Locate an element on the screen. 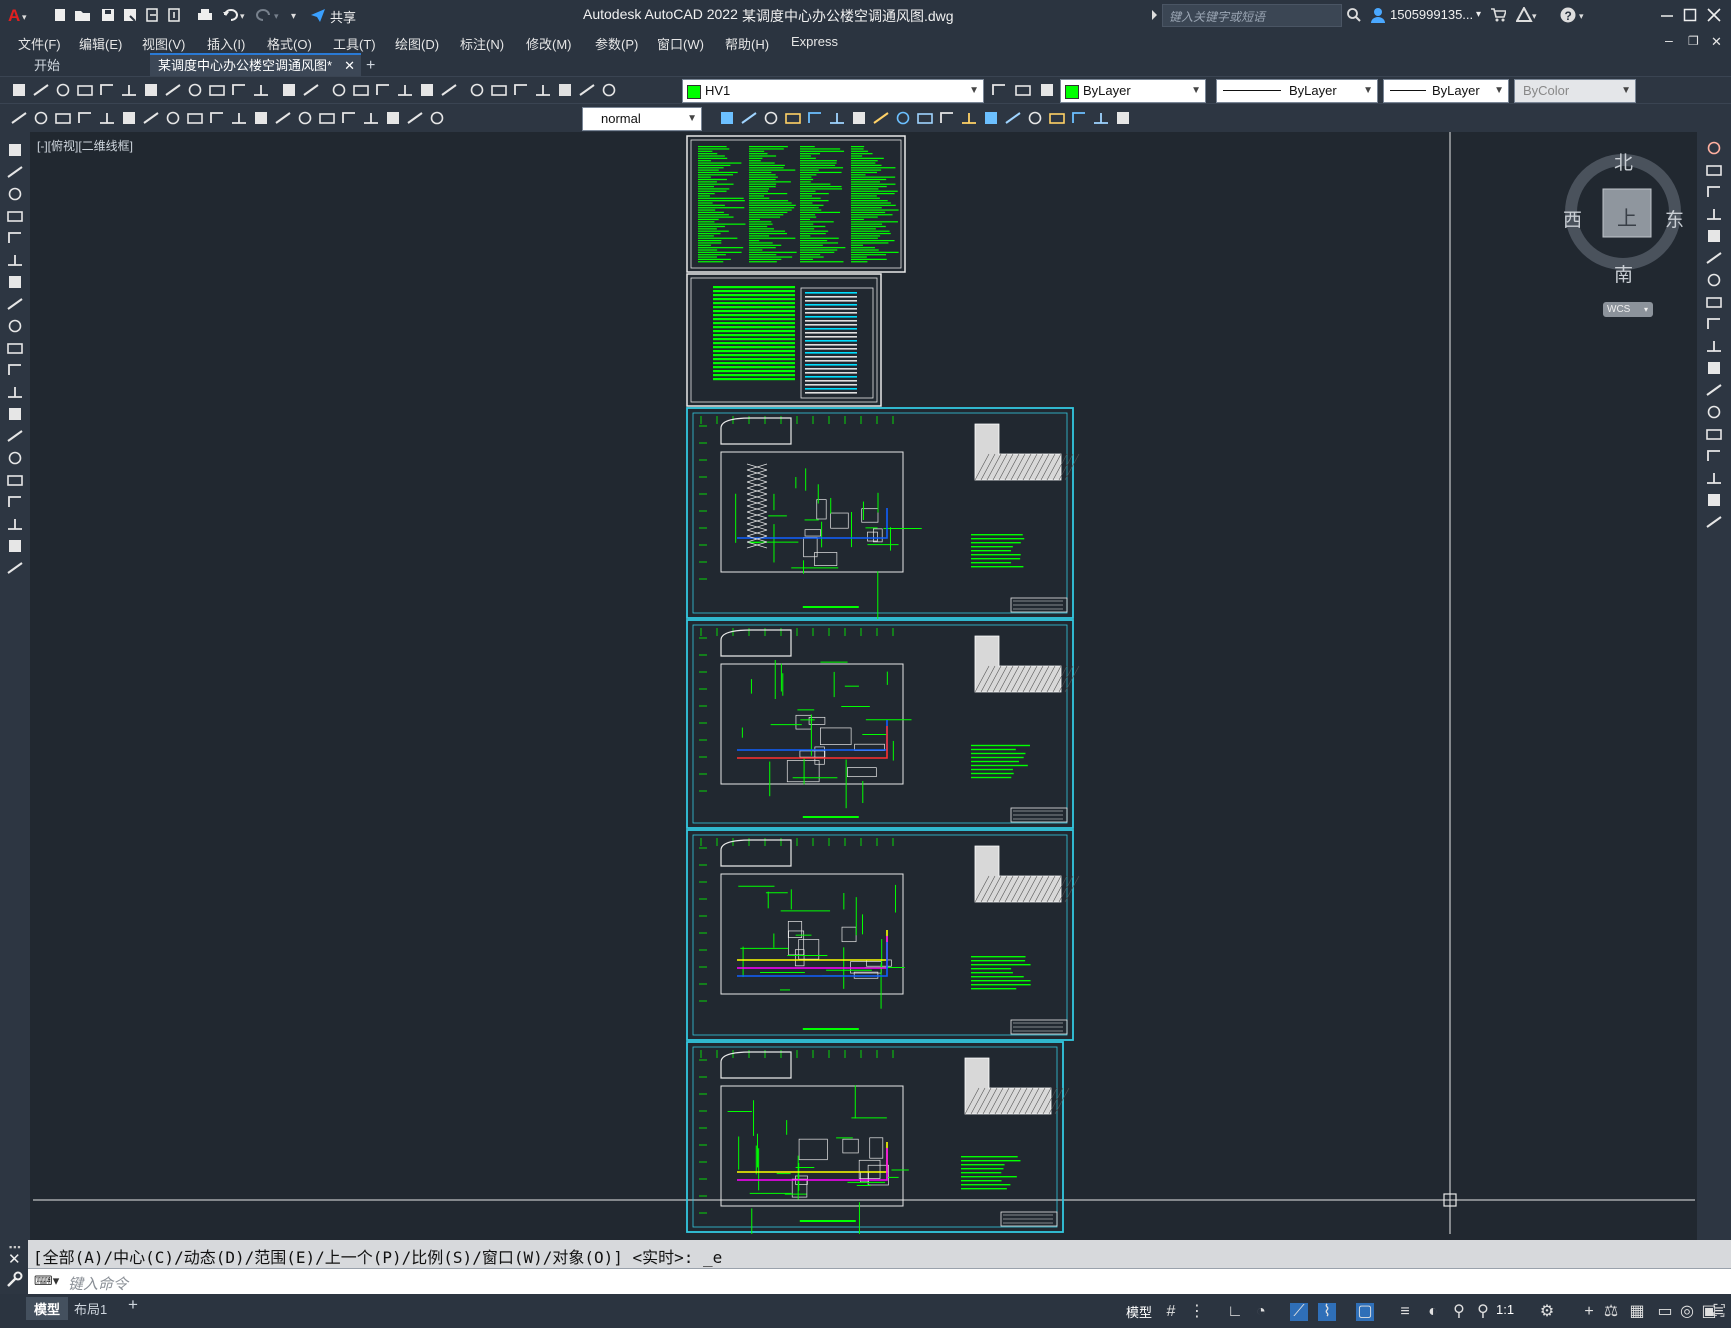 This screenshot has width=1731, height=1328. add-layout-icon: + is located at coordinates (133, 1305).